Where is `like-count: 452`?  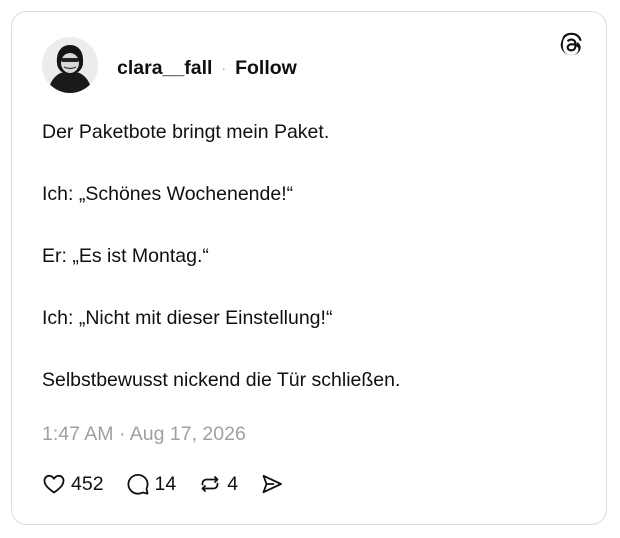
like-count: 452 is located at coordinates (87, 483).